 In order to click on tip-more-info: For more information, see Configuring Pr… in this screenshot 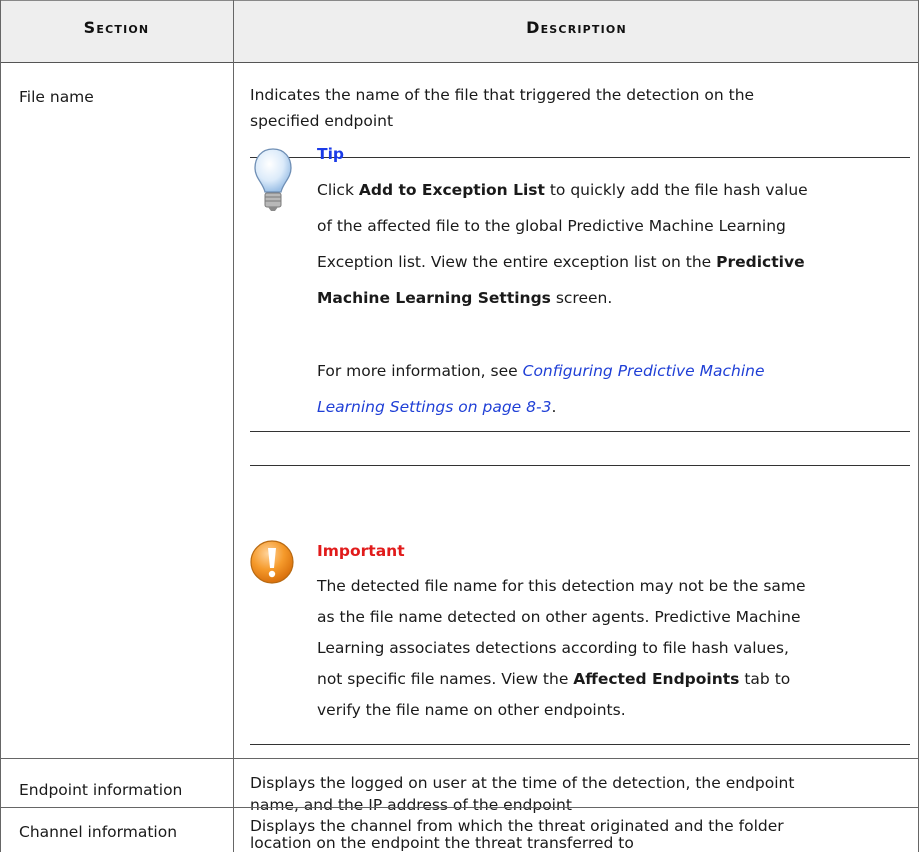, I will do `click(541, 389)`.